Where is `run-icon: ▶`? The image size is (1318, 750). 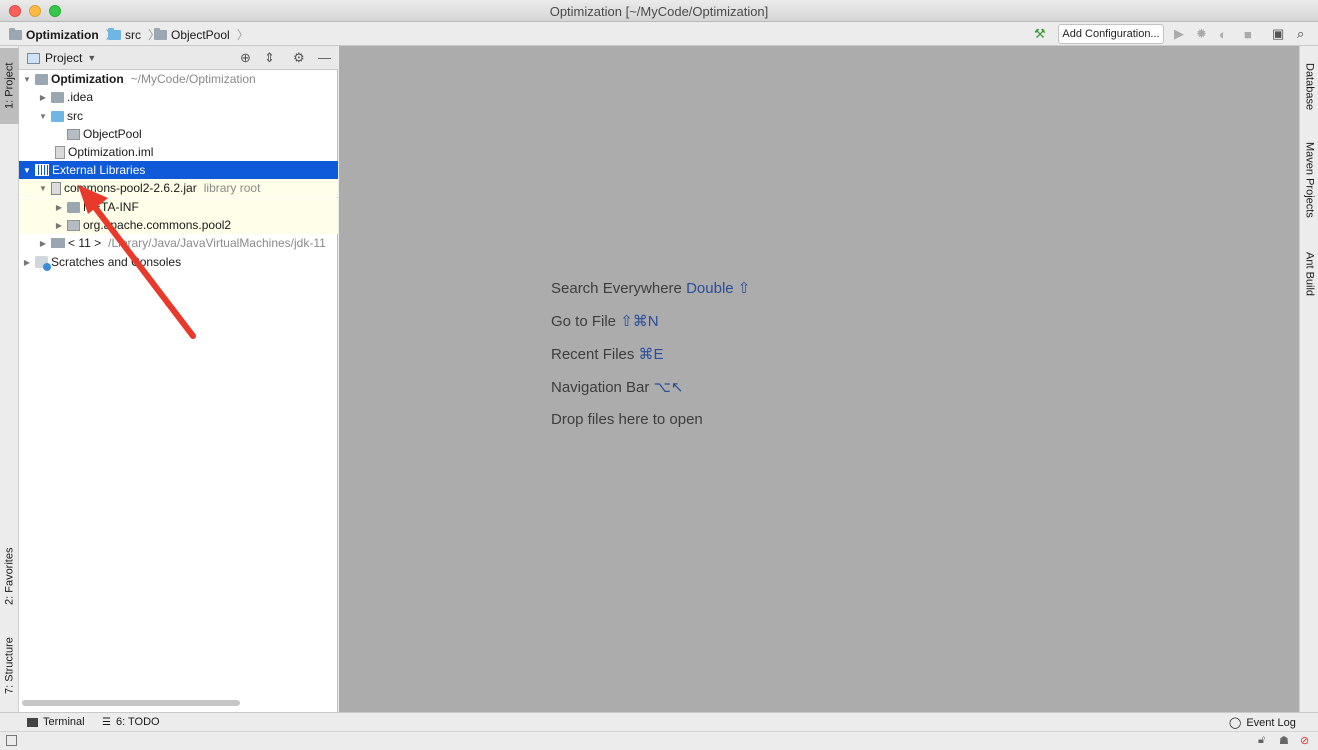
run-icon: ▶ is located at coordinates (1179, 34).